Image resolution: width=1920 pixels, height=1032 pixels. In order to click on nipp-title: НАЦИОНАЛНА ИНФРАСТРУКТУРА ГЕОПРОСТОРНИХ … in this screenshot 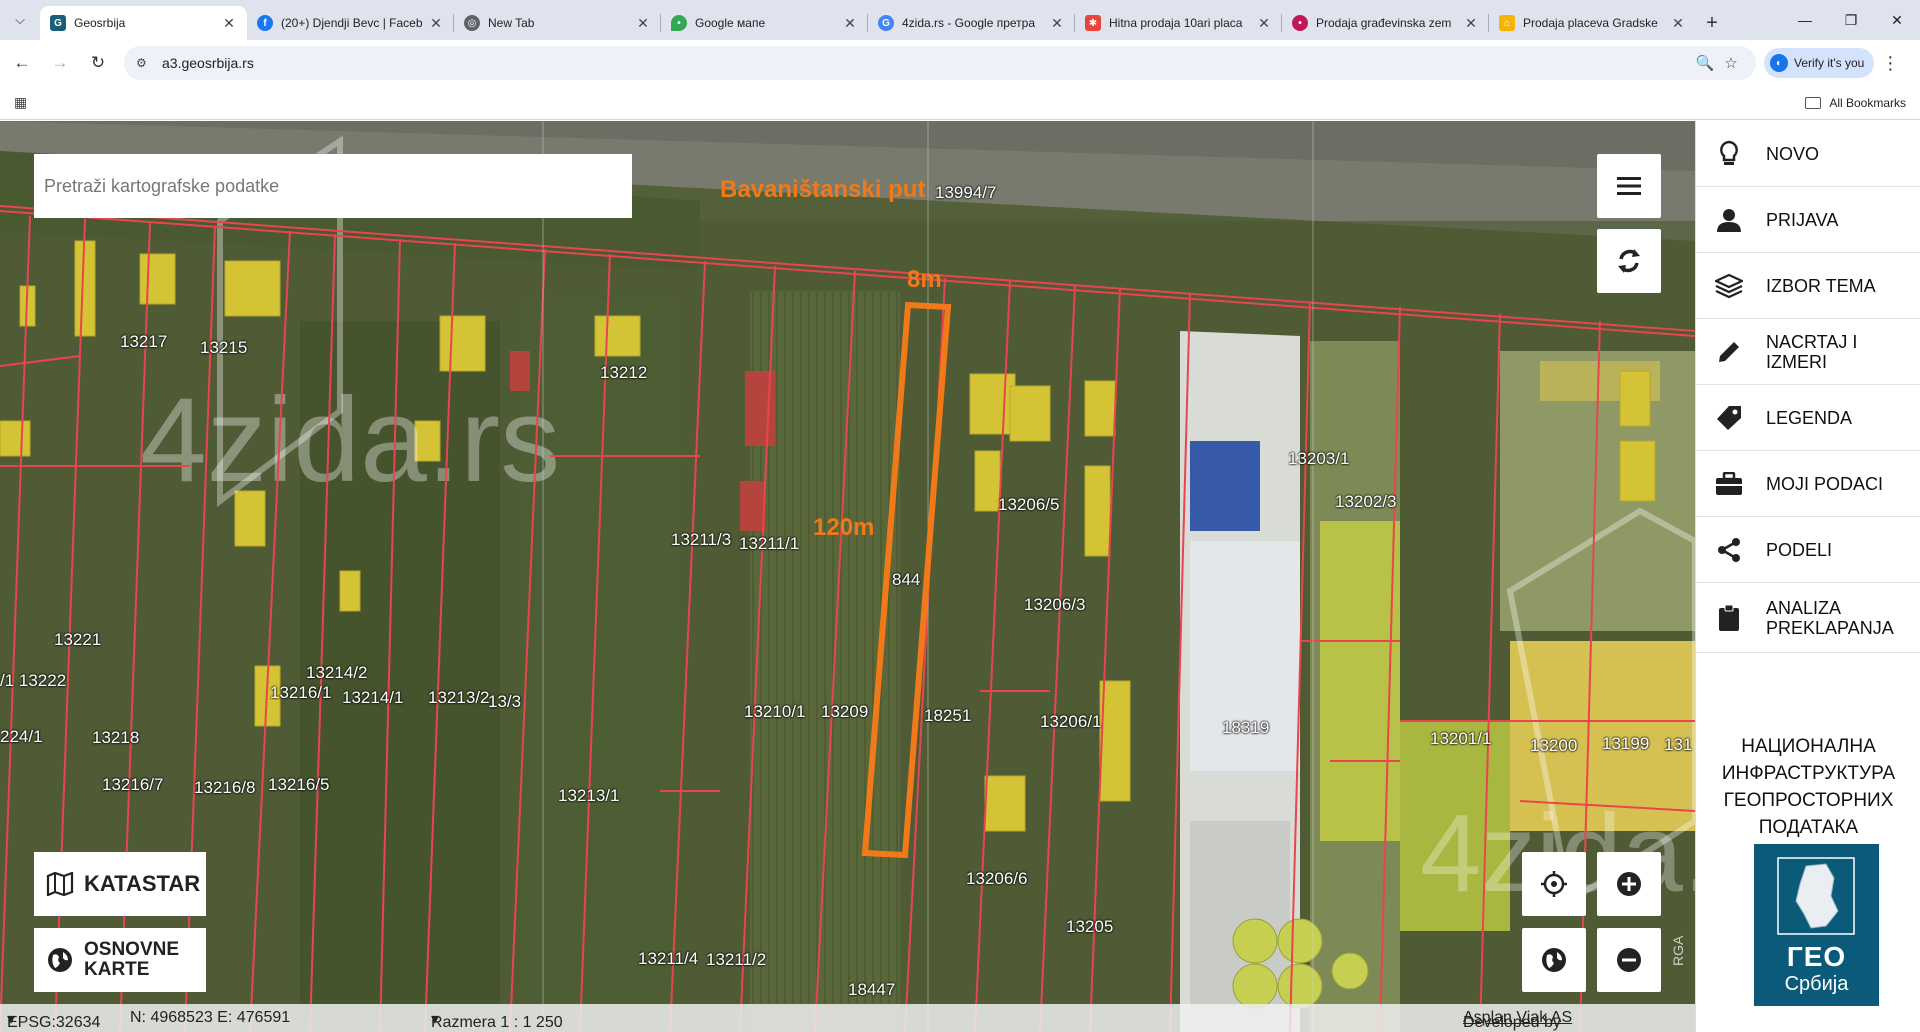, I will do `click(1808, 787)`.